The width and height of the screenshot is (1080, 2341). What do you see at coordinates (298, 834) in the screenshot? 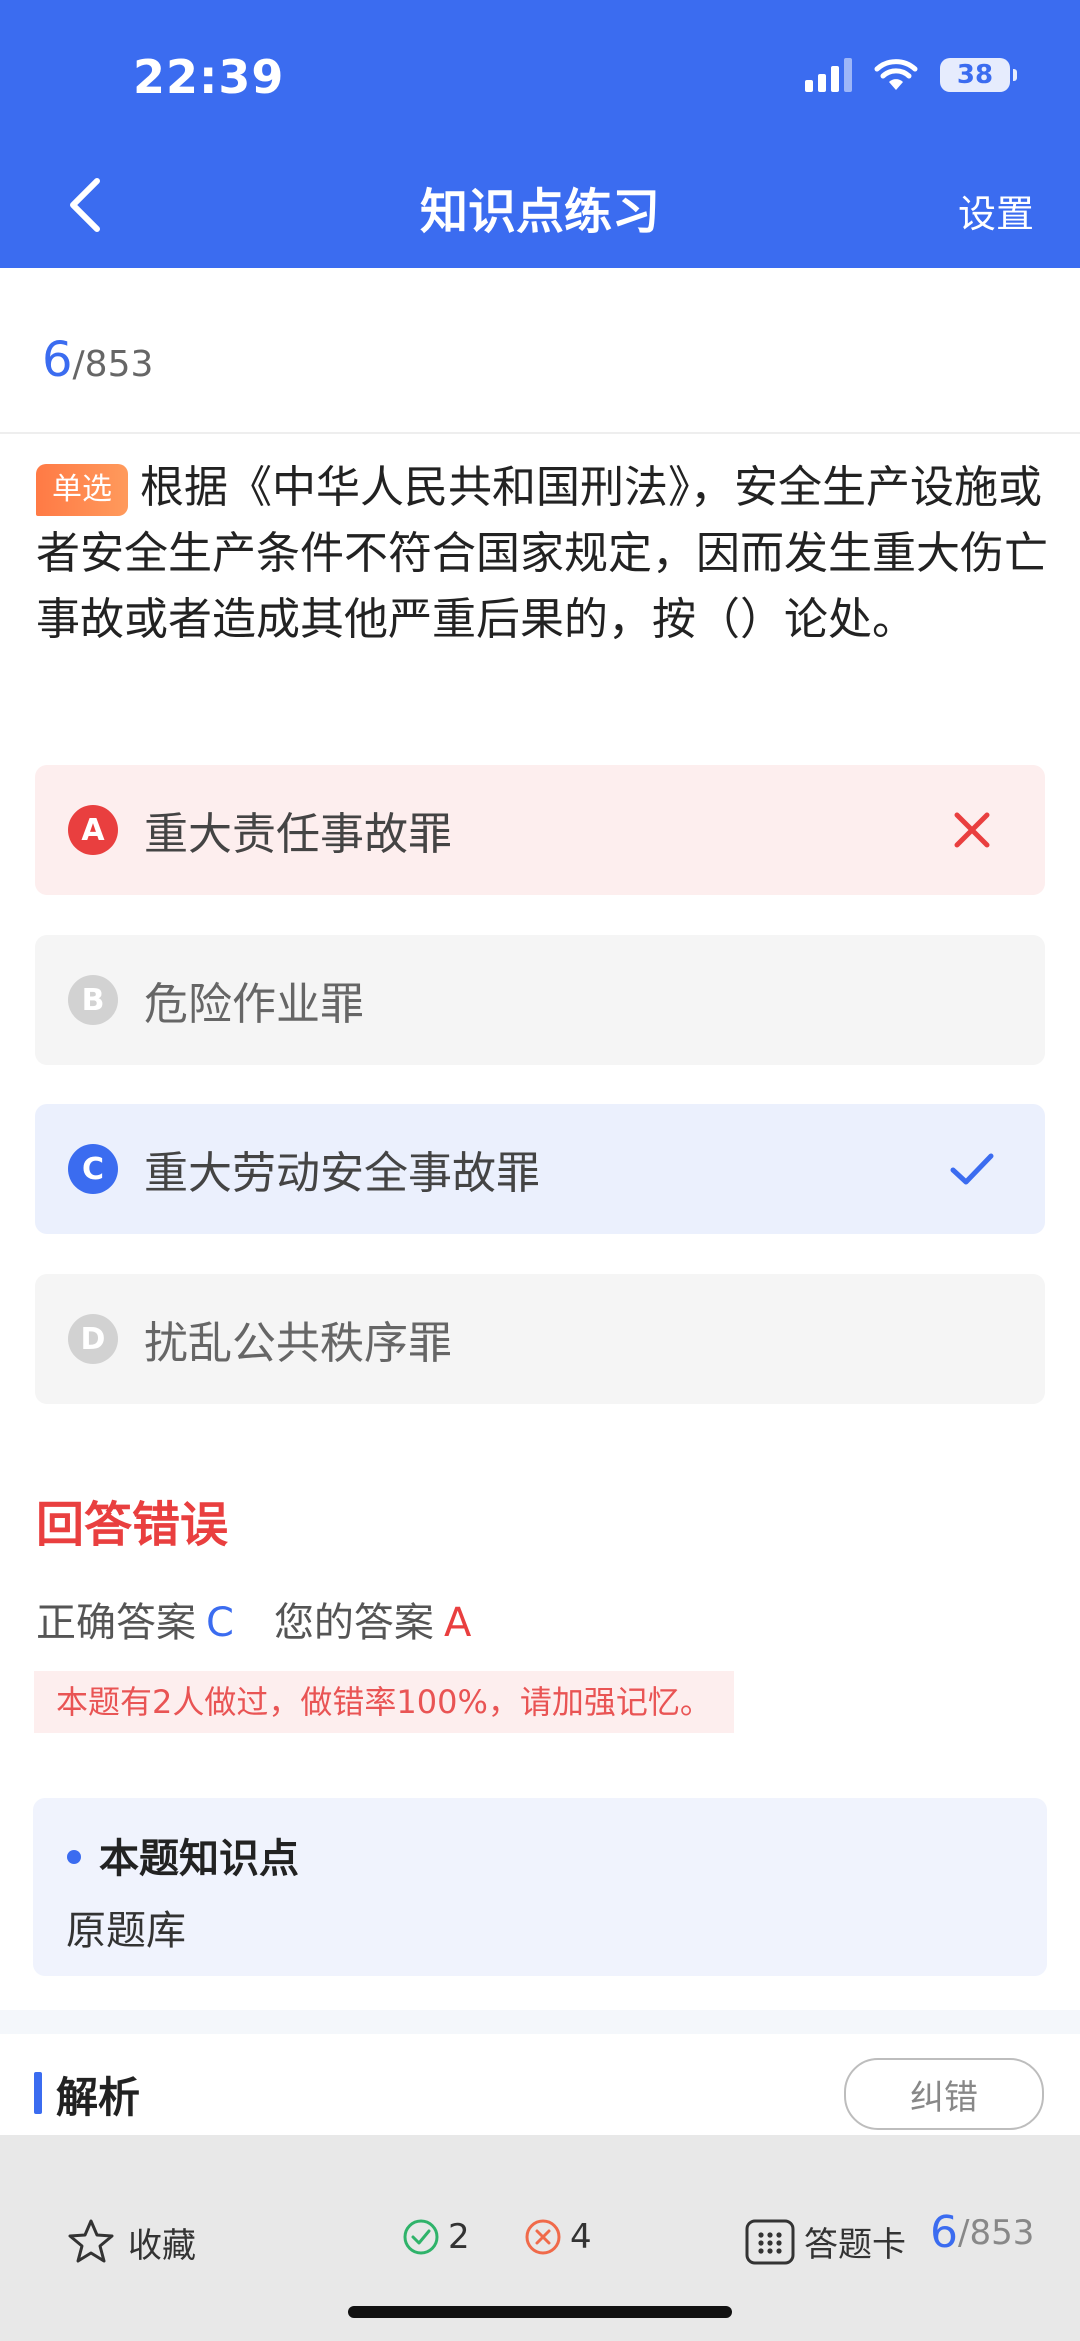
I see `option-text: 重大责任事故罪` at bounding box center [298, 834].